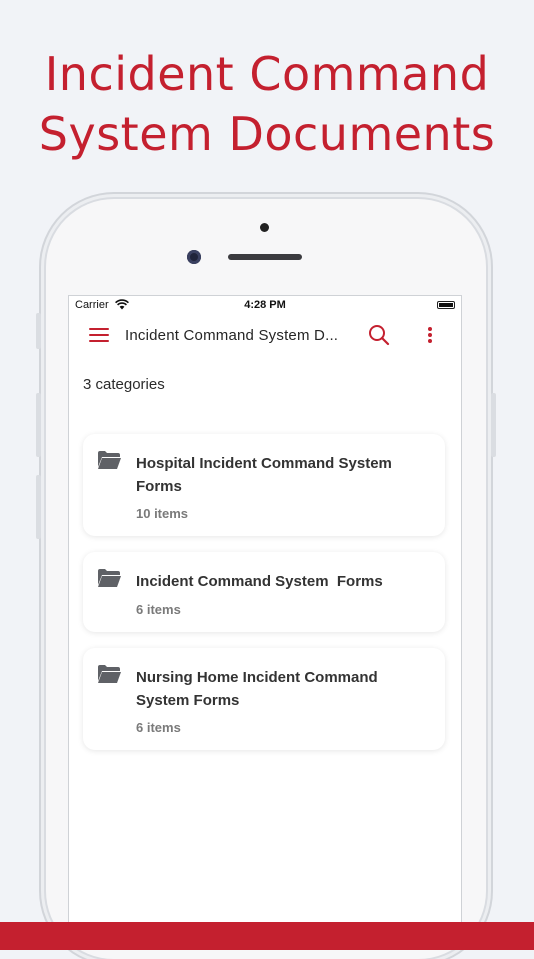 The height and width of the screenshot is (959, 534). I want to click on mute-switch, so click(38, 331).